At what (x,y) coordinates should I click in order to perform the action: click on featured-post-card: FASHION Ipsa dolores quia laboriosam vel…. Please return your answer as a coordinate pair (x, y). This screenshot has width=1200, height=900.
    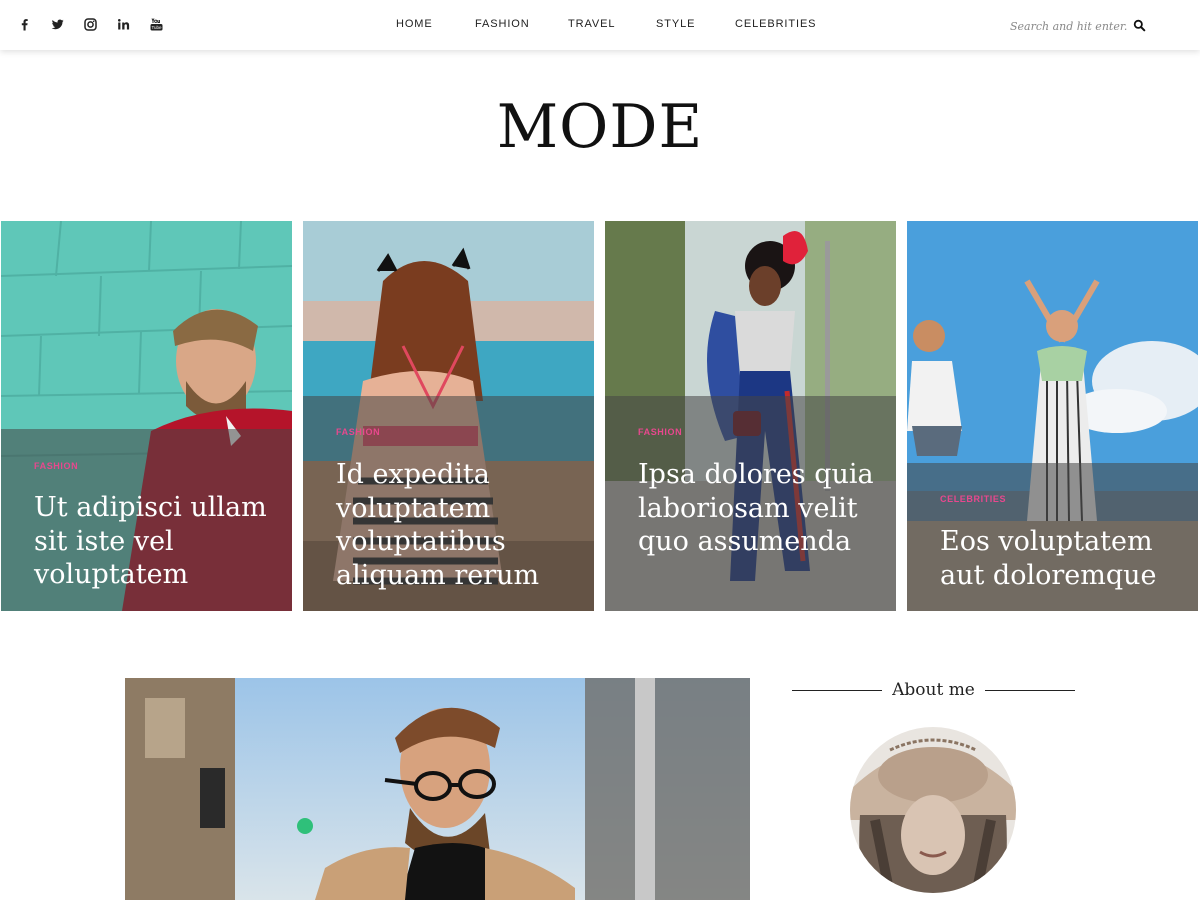
    Looking at the image, I should click on (750, 416).